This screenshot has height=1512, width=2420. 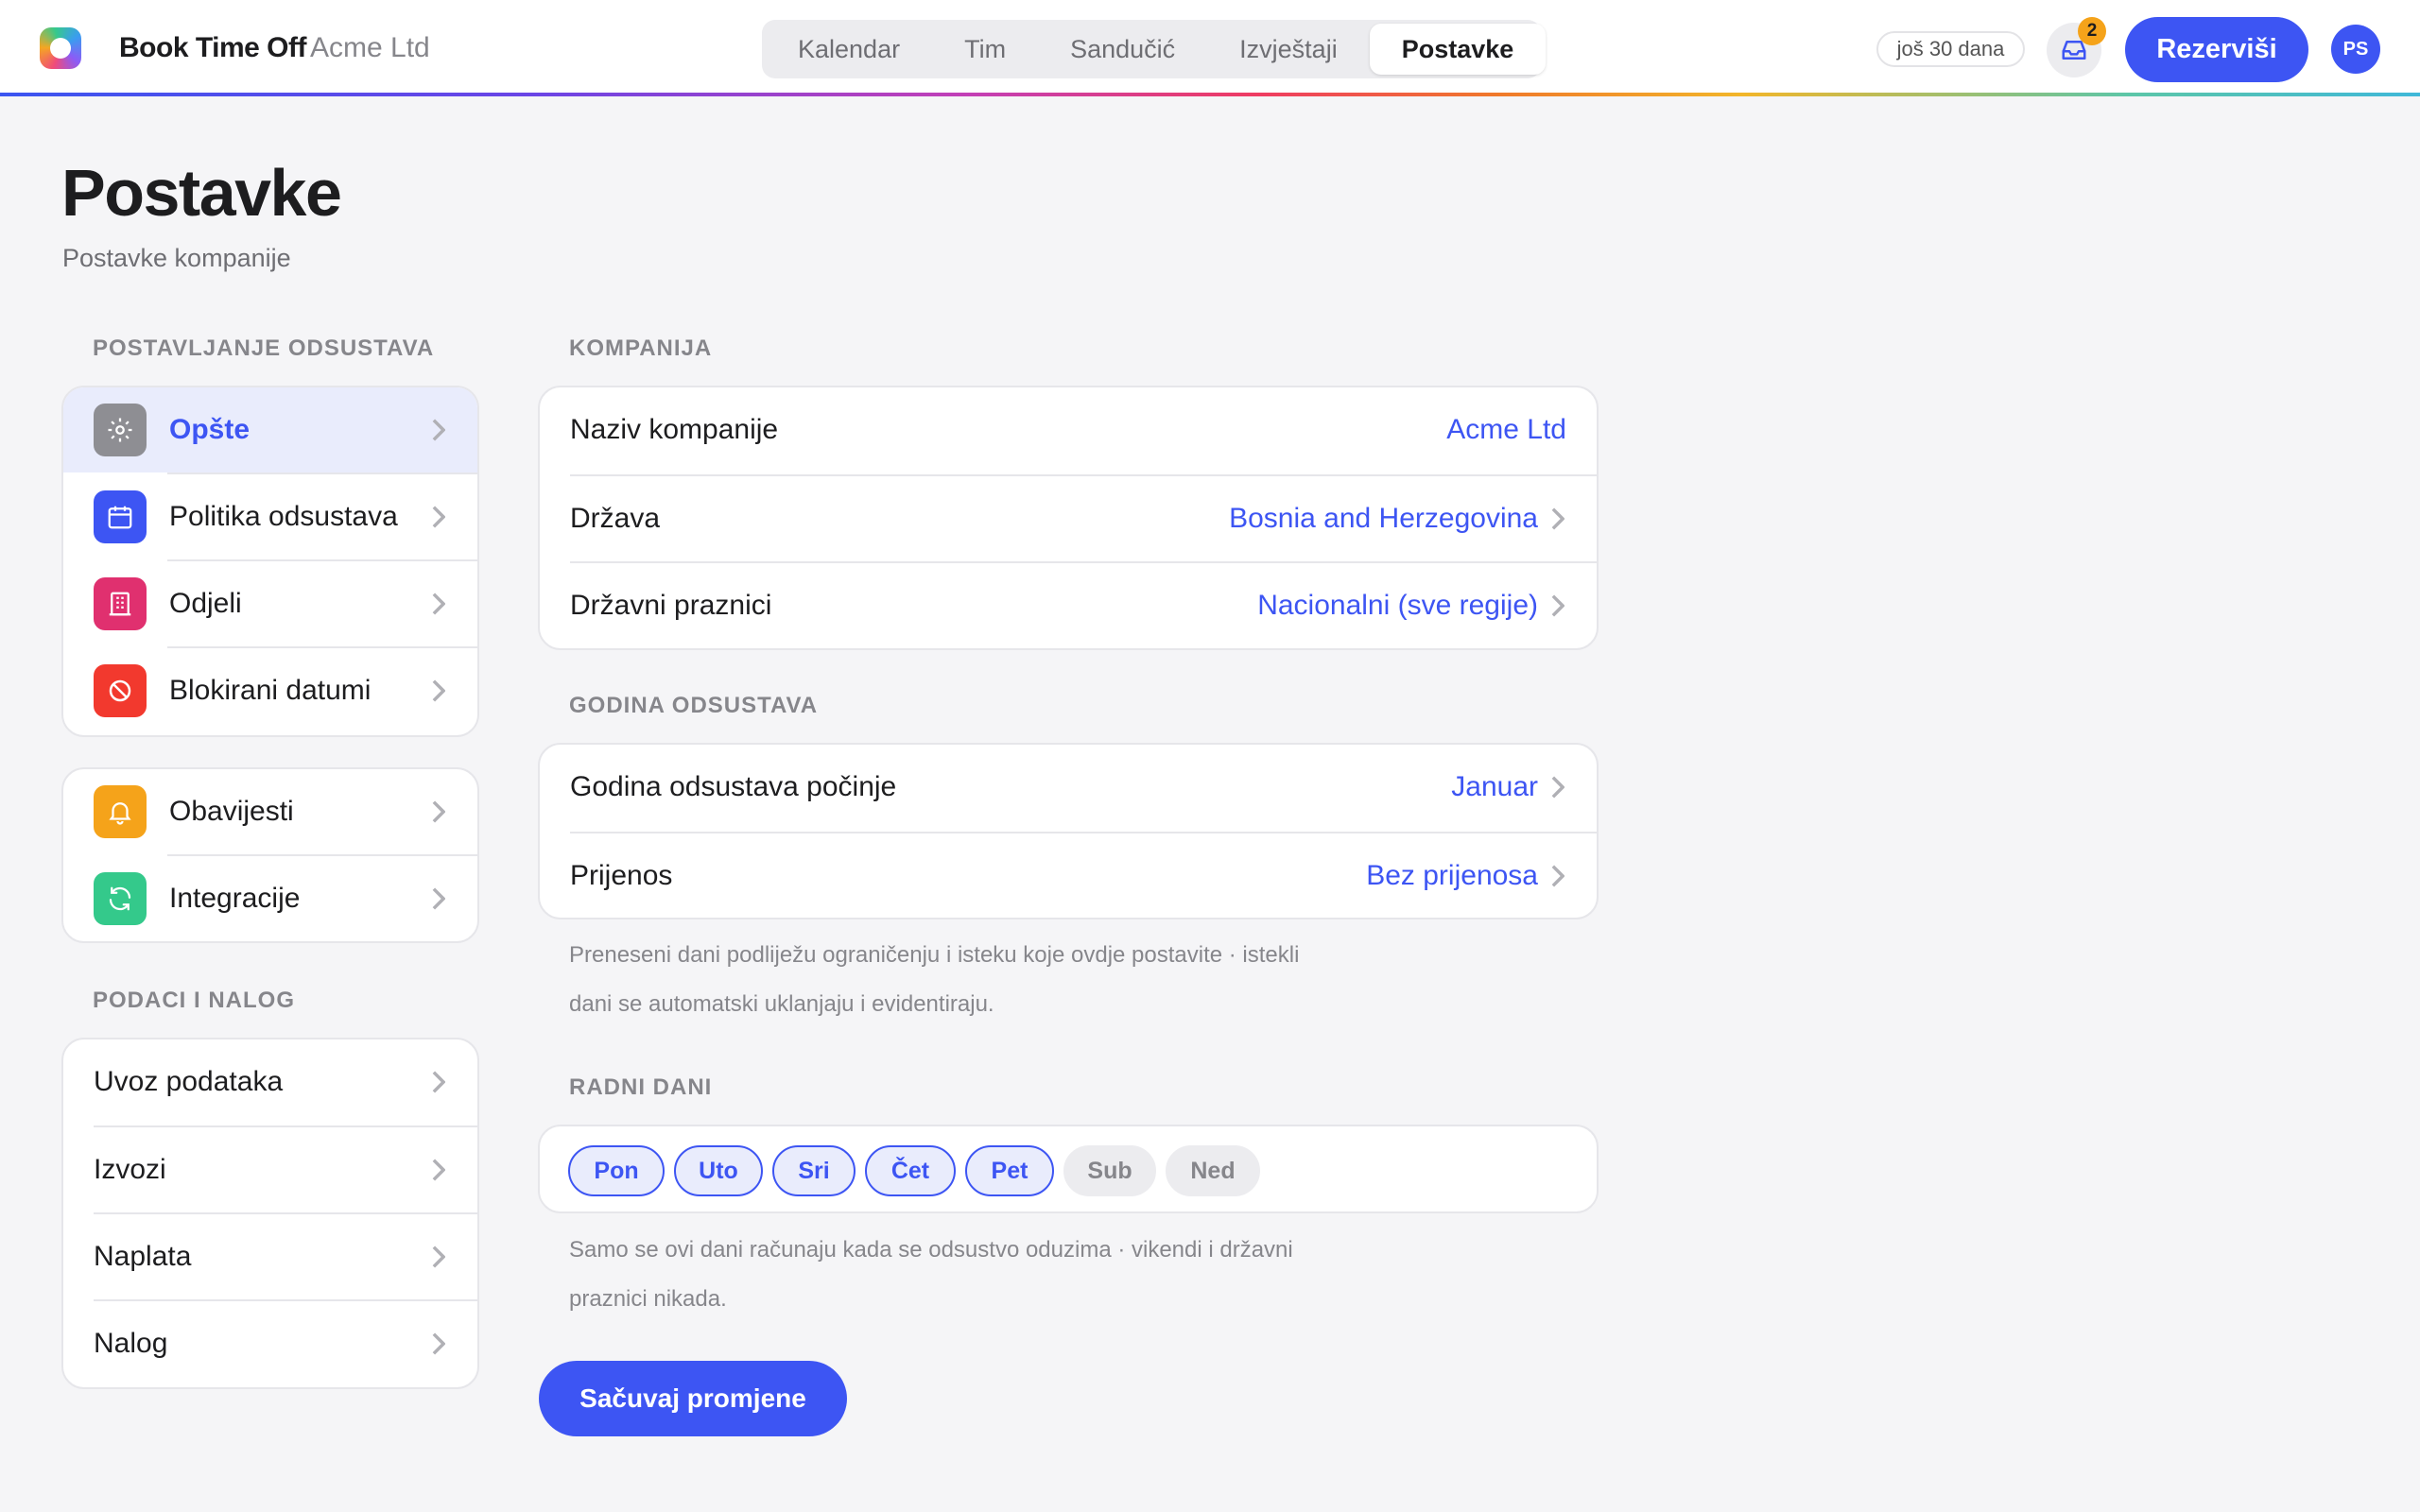 I want to click on section-work-days: RADNI DANI, so click(x=641, y=1087).